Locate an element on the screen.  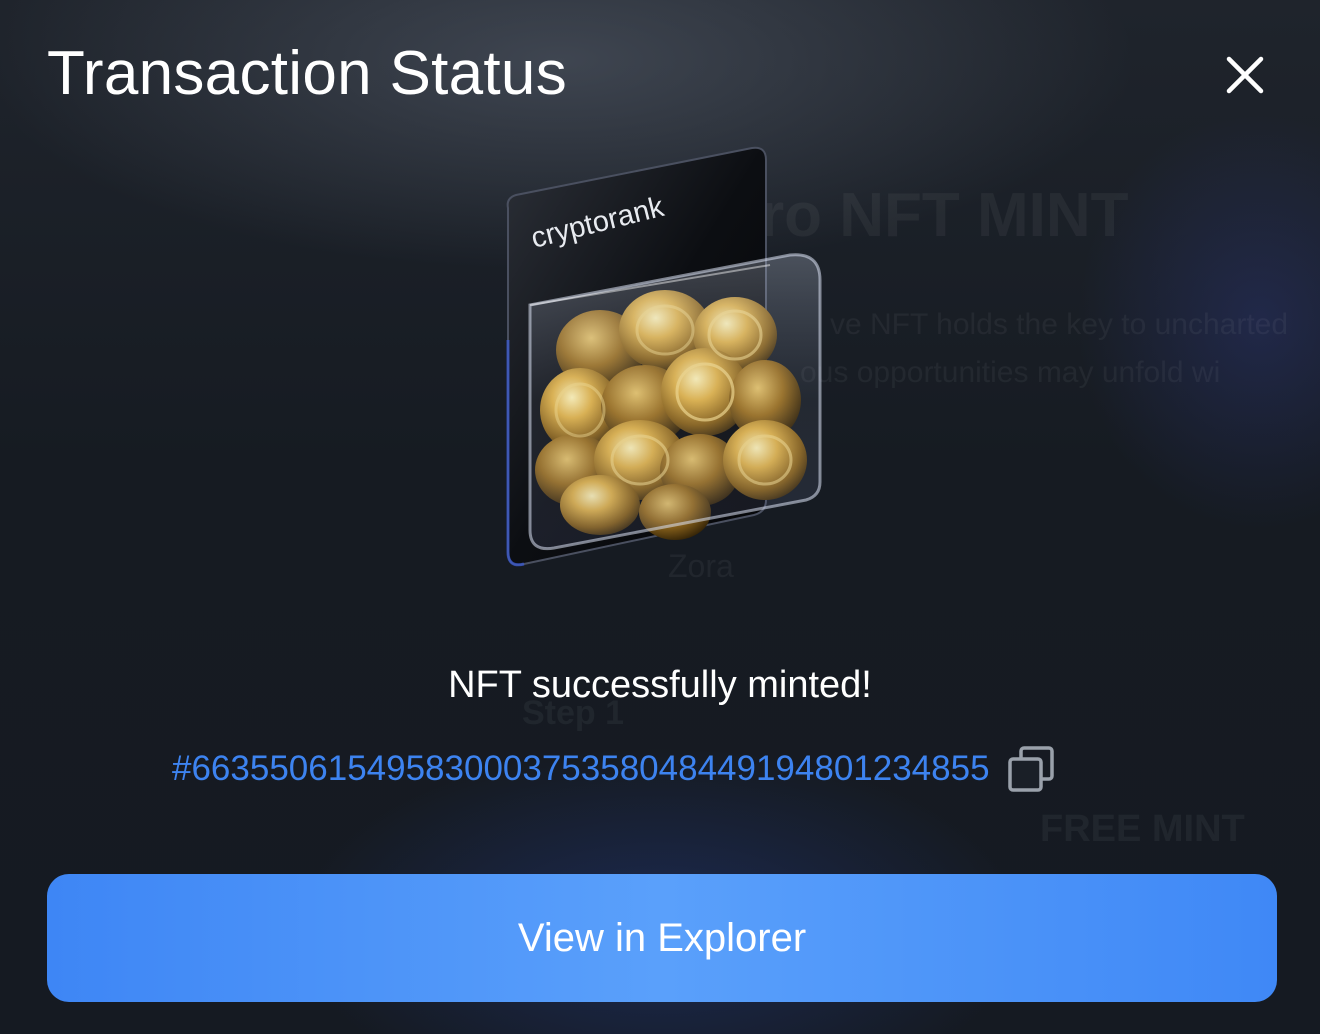
view-in-explorer-button: View in Explorer is located at coordinates (662, 938).